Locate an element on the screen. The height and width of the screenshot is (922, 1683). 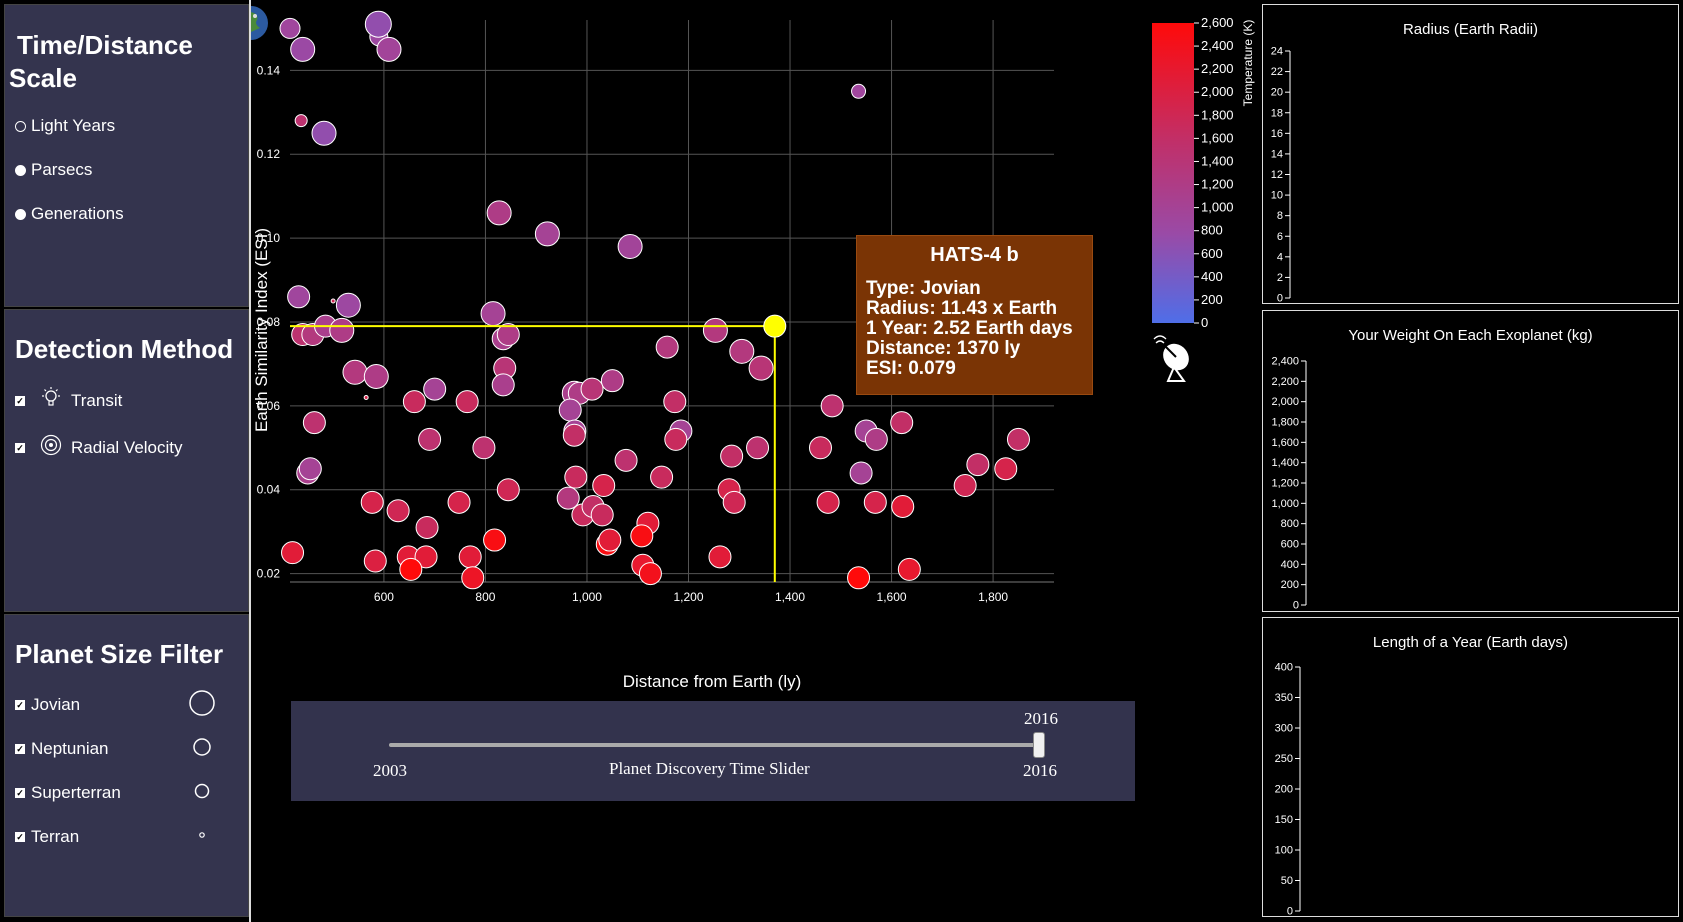
checkbox-jovian: ✓ is located at coordinates (20, 705).